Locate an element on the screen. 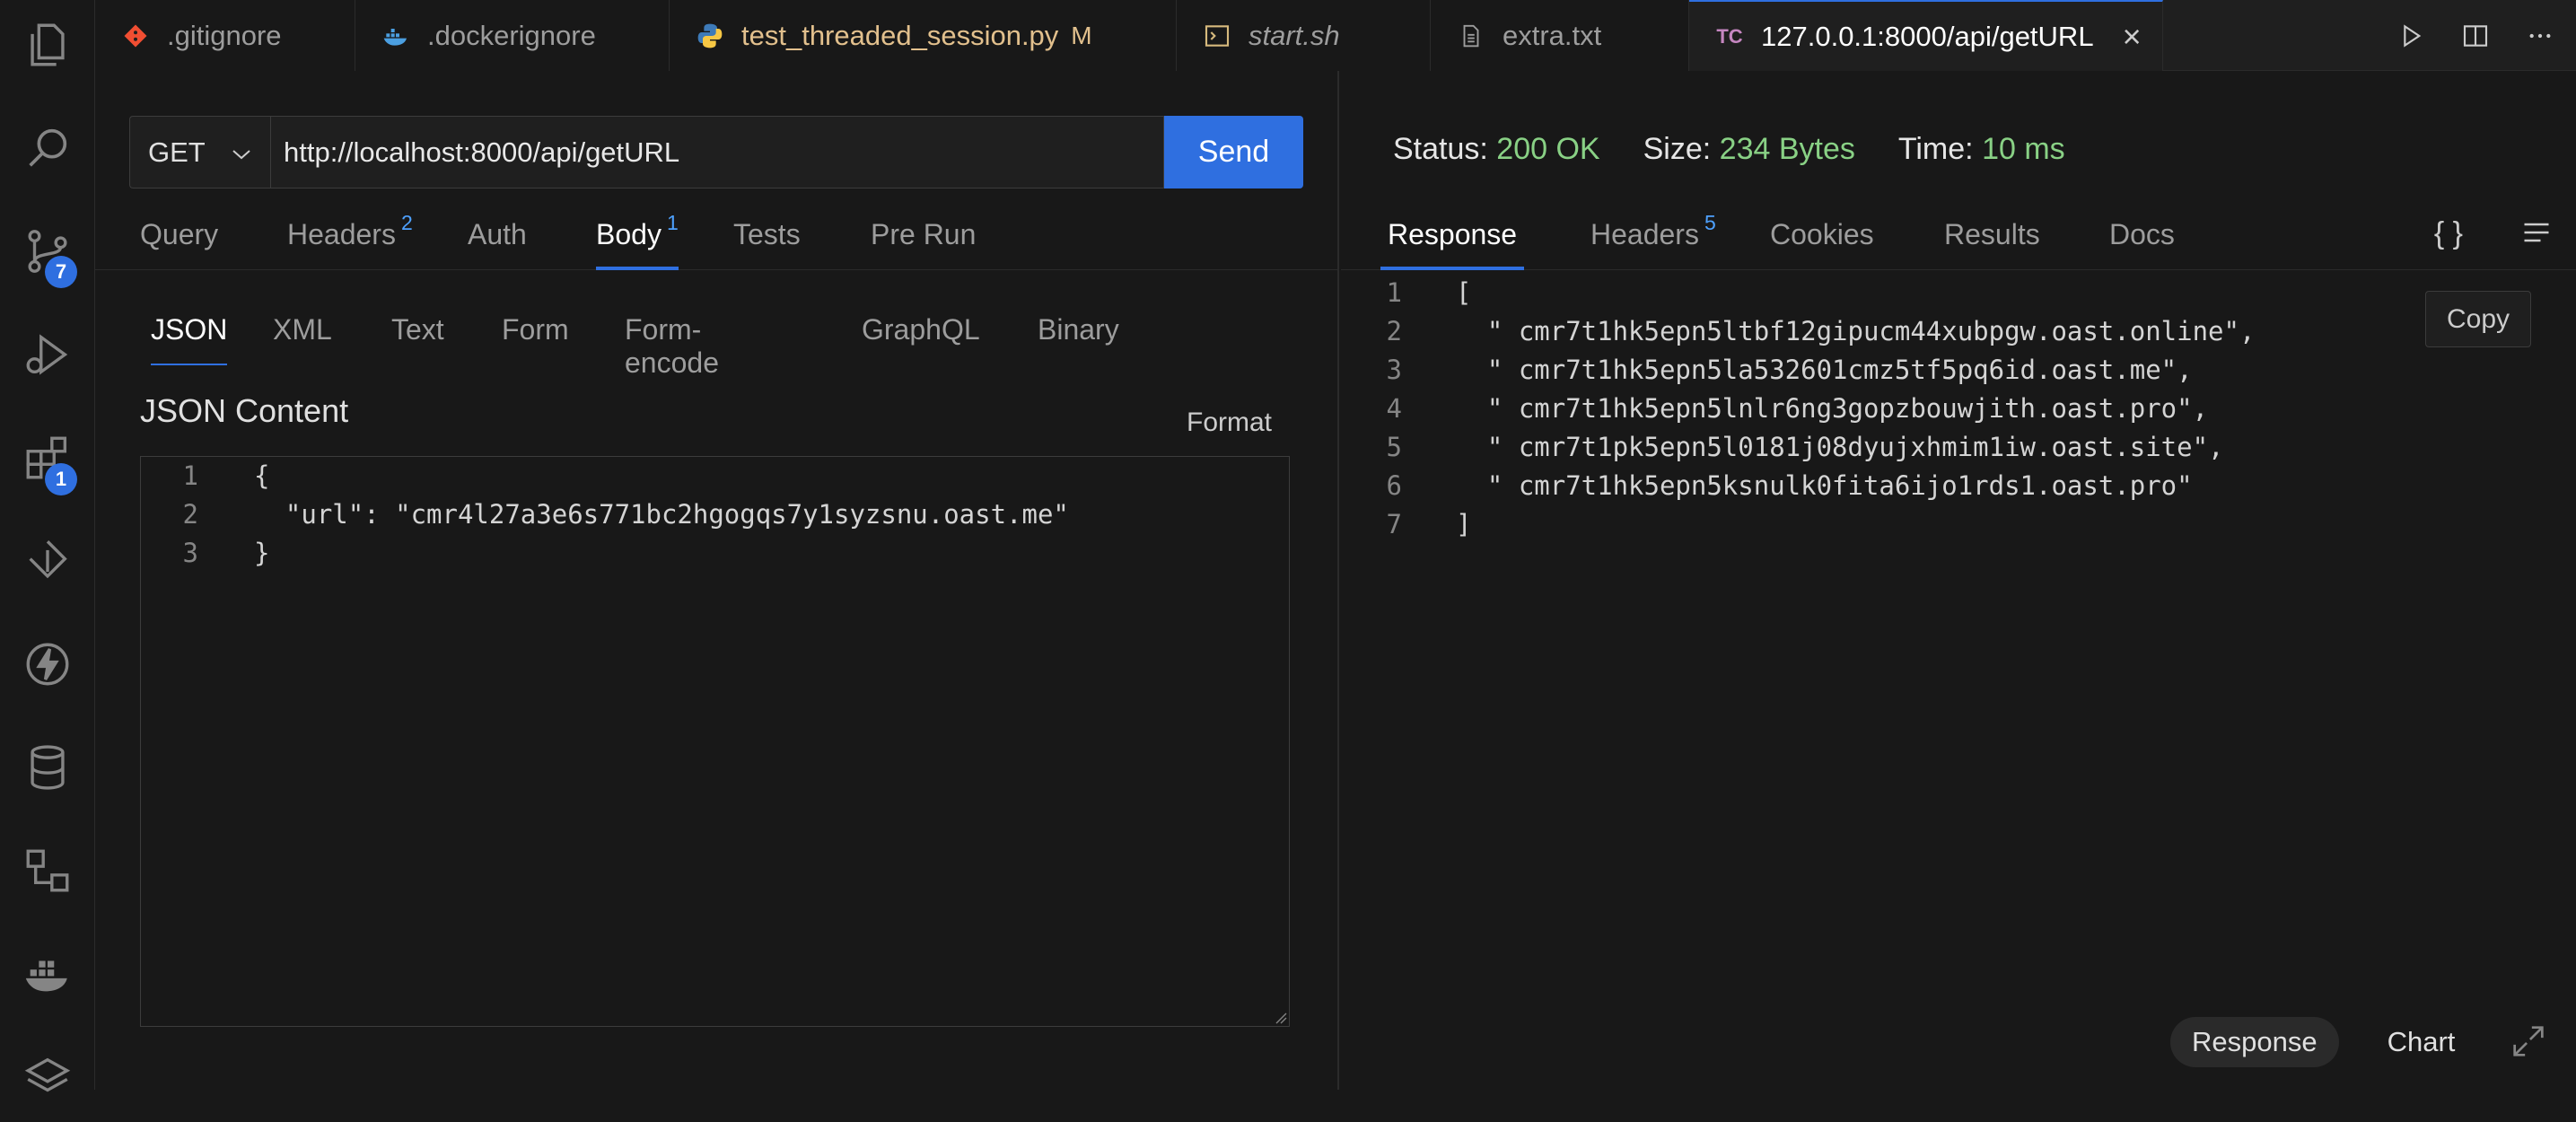 This screenshot has width=2576, height=1122. layers-icon is located at coordinates (47, 1077).